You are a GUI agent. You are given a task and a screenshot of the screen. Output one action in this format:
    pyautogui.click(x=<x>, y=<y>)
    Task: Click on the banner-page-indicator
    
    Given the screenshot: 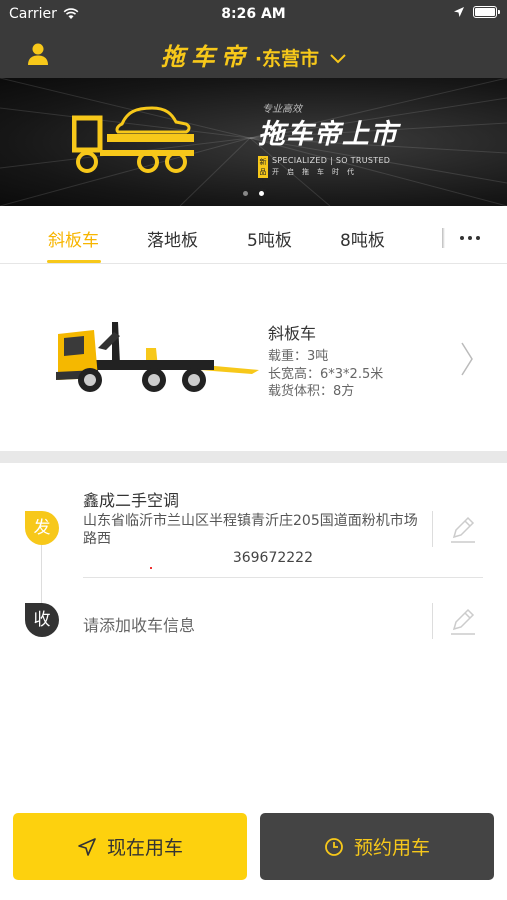 What is the action you would take?
    pyautogui.click(x=253, y=193)
    